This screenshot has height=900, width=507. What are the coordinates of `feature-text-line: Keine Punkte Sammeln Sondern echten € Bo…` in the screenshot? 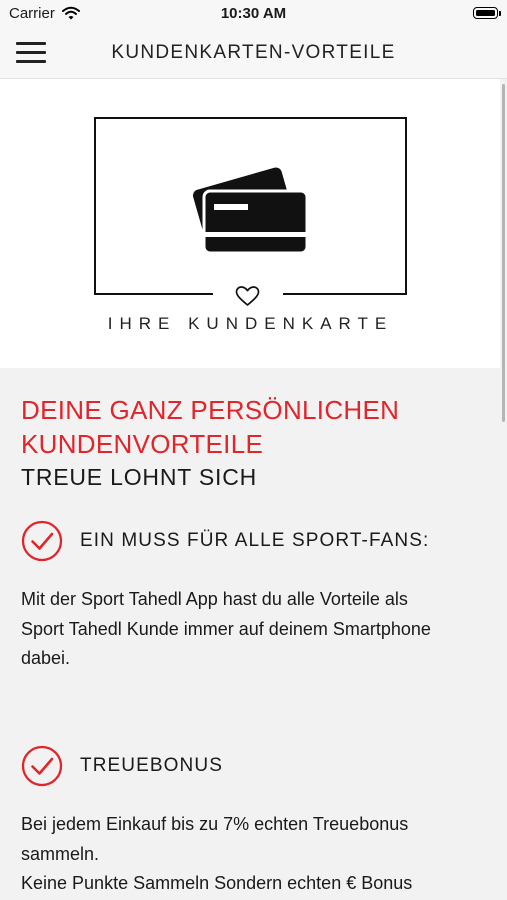 It's located at (217, 883).